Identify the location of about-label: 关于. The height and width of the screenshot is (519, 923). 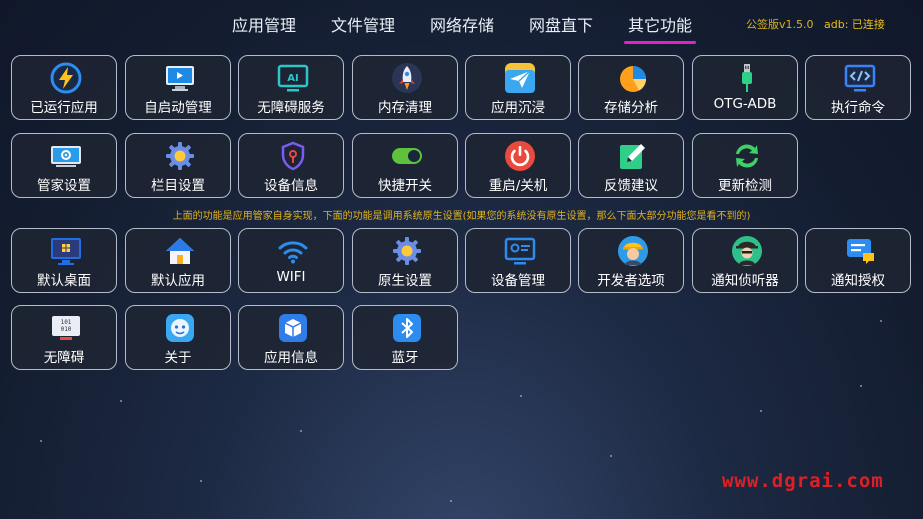
(178, 358).